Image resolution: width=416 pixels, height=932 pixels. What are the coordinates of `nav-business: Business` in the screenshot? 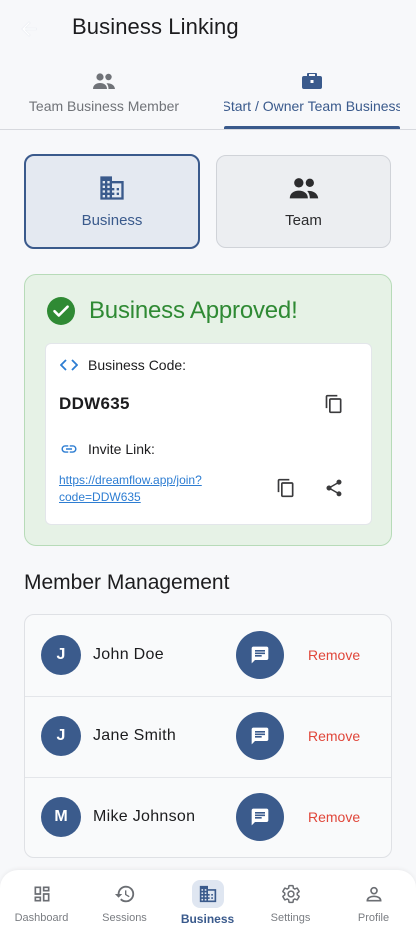 It's located at (207, 901).